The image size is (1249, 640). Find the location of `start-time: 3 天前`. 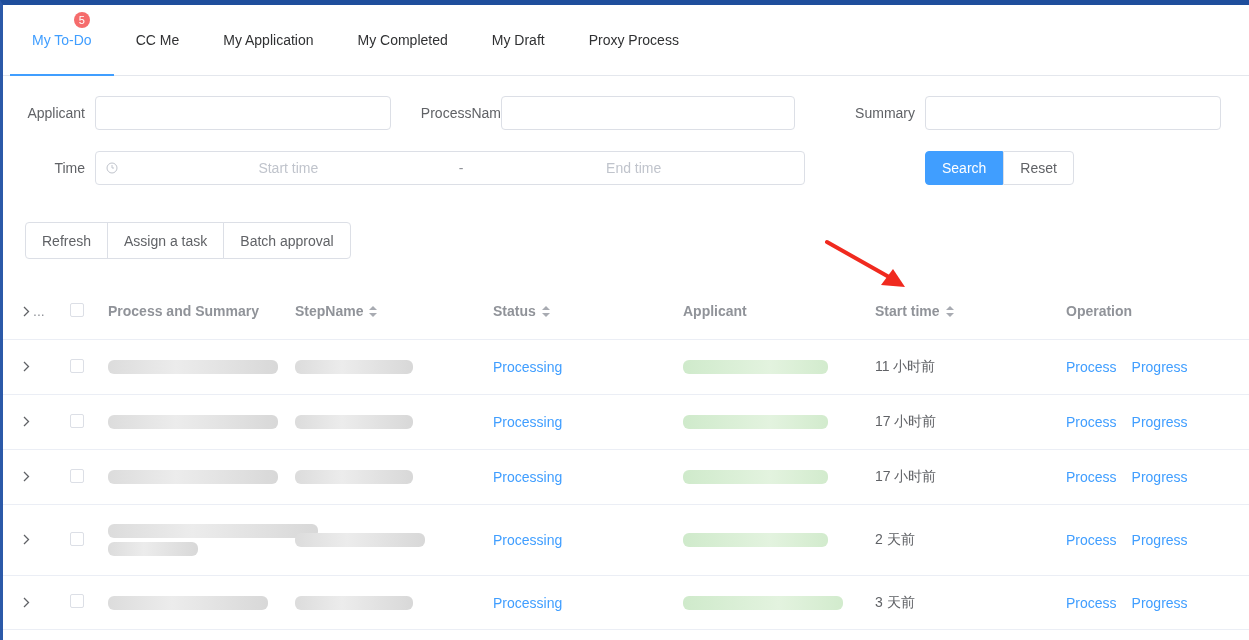

start-time: 3 天前 is located at coordinates (895, 602).